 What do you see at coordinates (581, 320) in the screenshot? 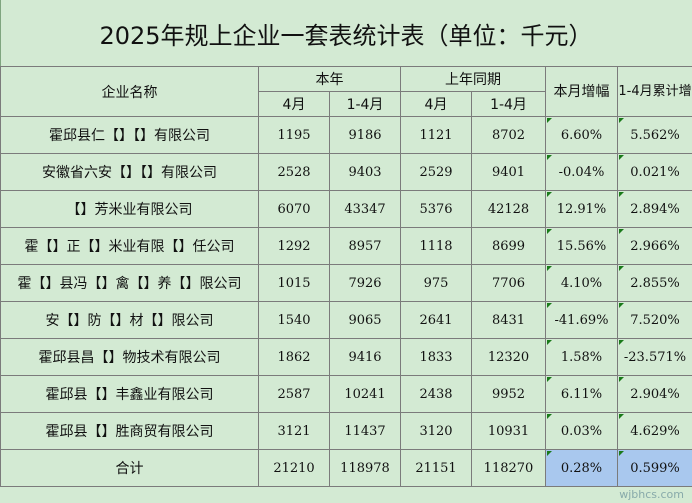
I see `cell-month-growth: -41.69%` at bounding box center [581, 320].